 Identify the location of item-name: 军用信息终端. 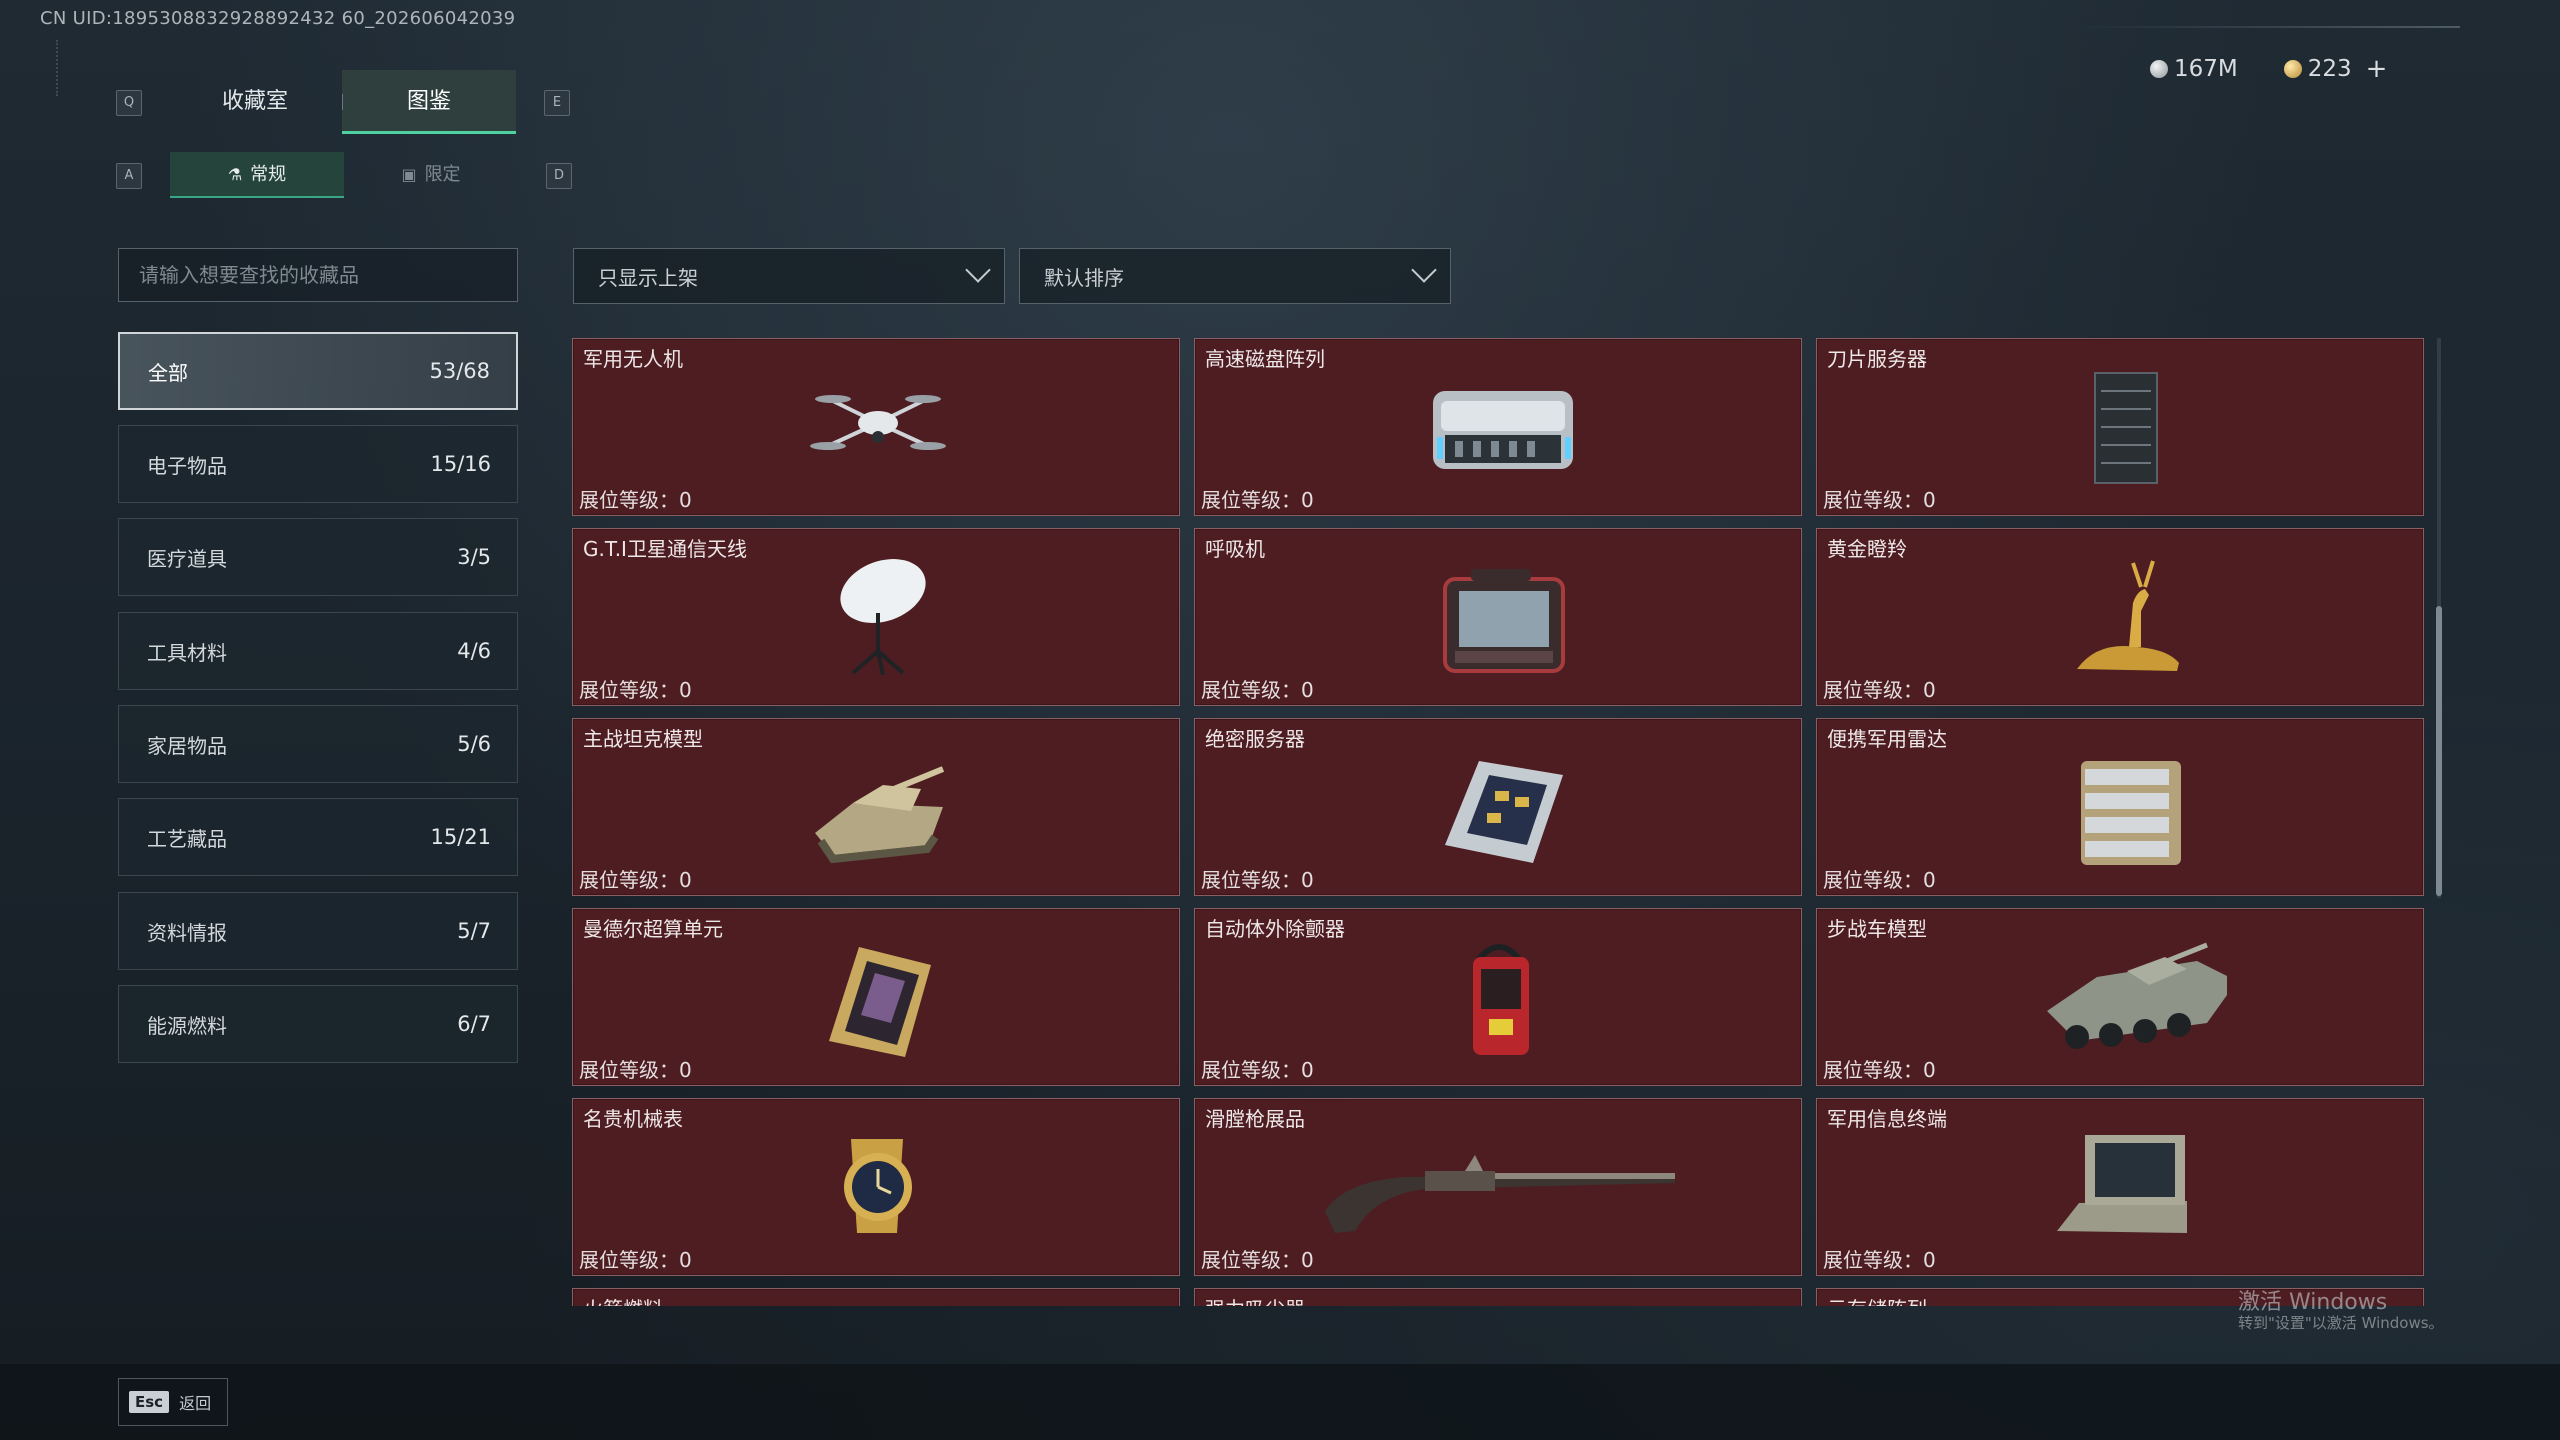
(1887, 1119).